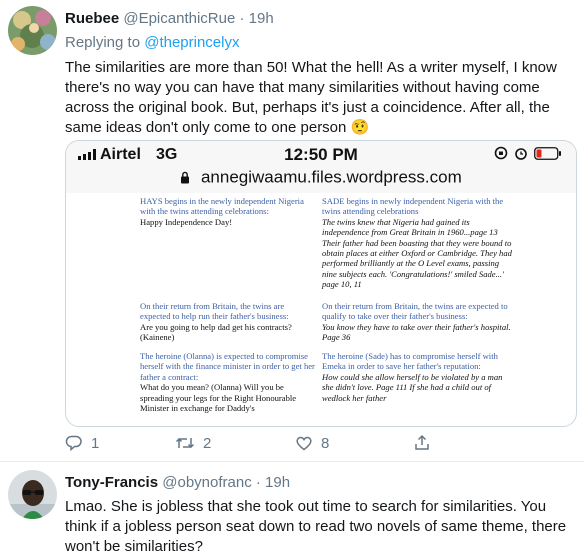 This screenshot has width=584, height=555. I want to click on left-quote-1: Happy Independence Day!, so click(186, 221).